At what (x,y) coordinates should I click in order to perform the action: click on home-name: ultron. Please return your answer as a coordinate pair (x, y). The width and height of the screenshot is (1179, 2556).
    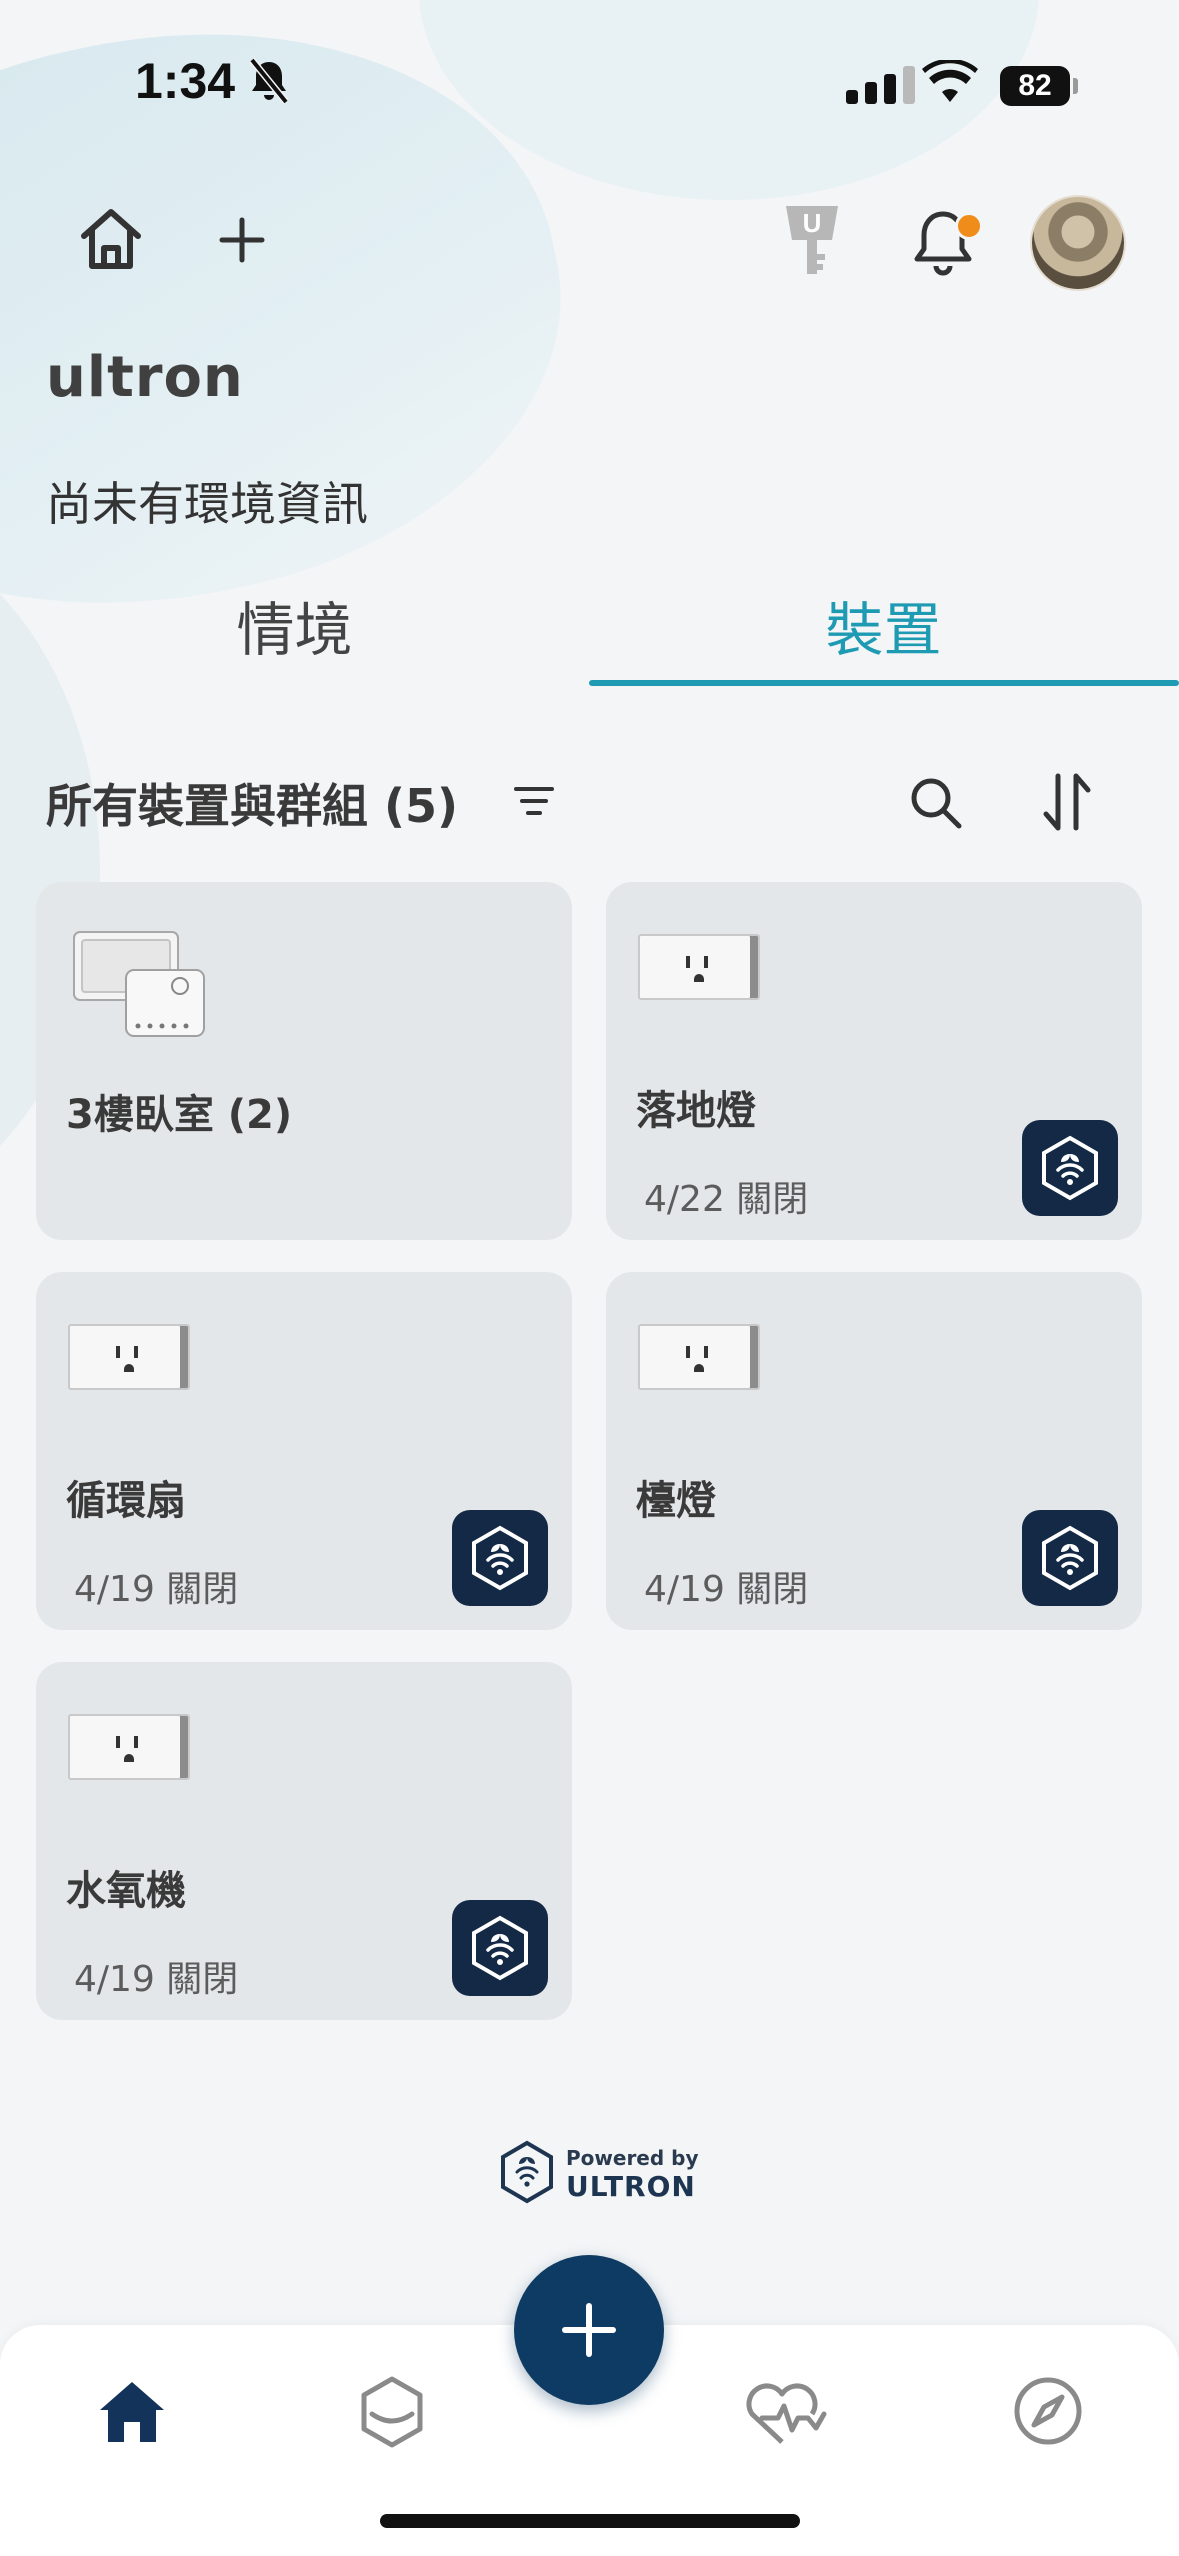
    Looking at the image, I should click on (145, 377).